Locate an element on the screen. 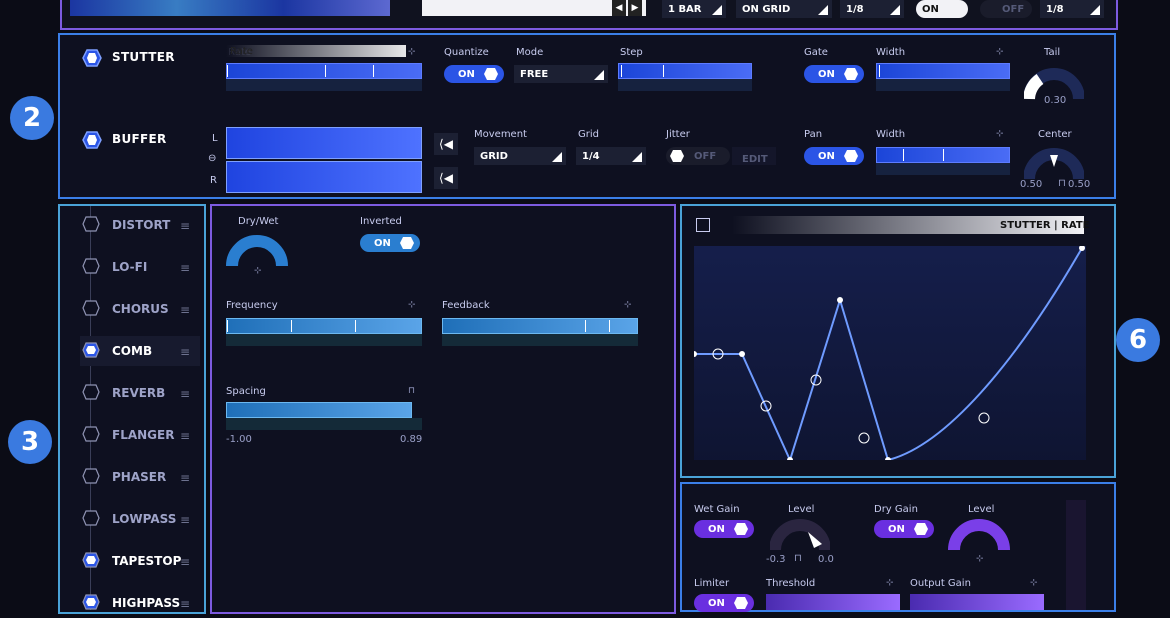 This screenshot has height=618, width=1170. feedback-slider is located at coordinates (540, 326).